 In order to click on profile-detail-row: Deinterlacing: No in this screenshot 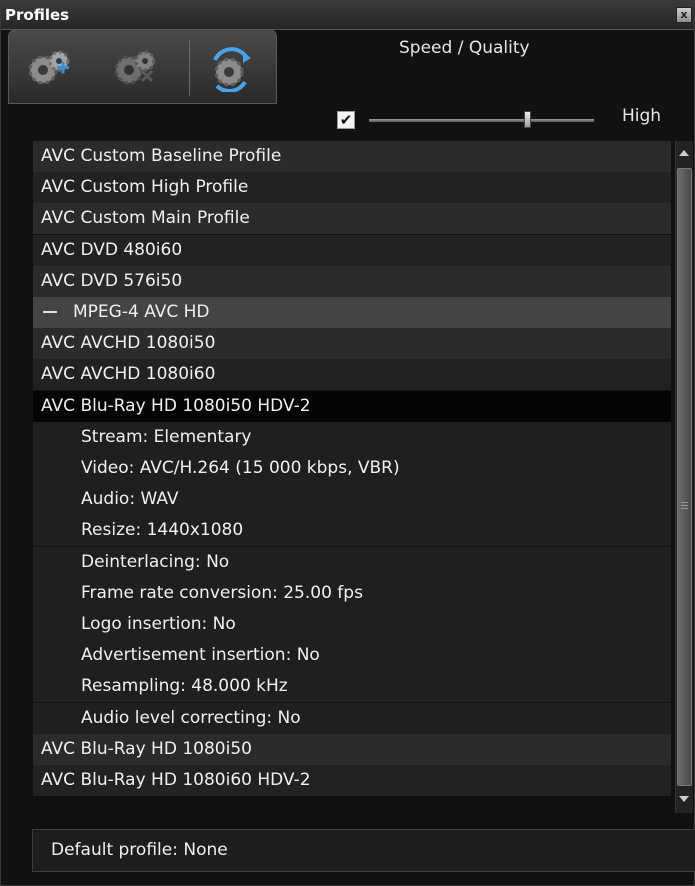, I will do `click(352, 562)`.